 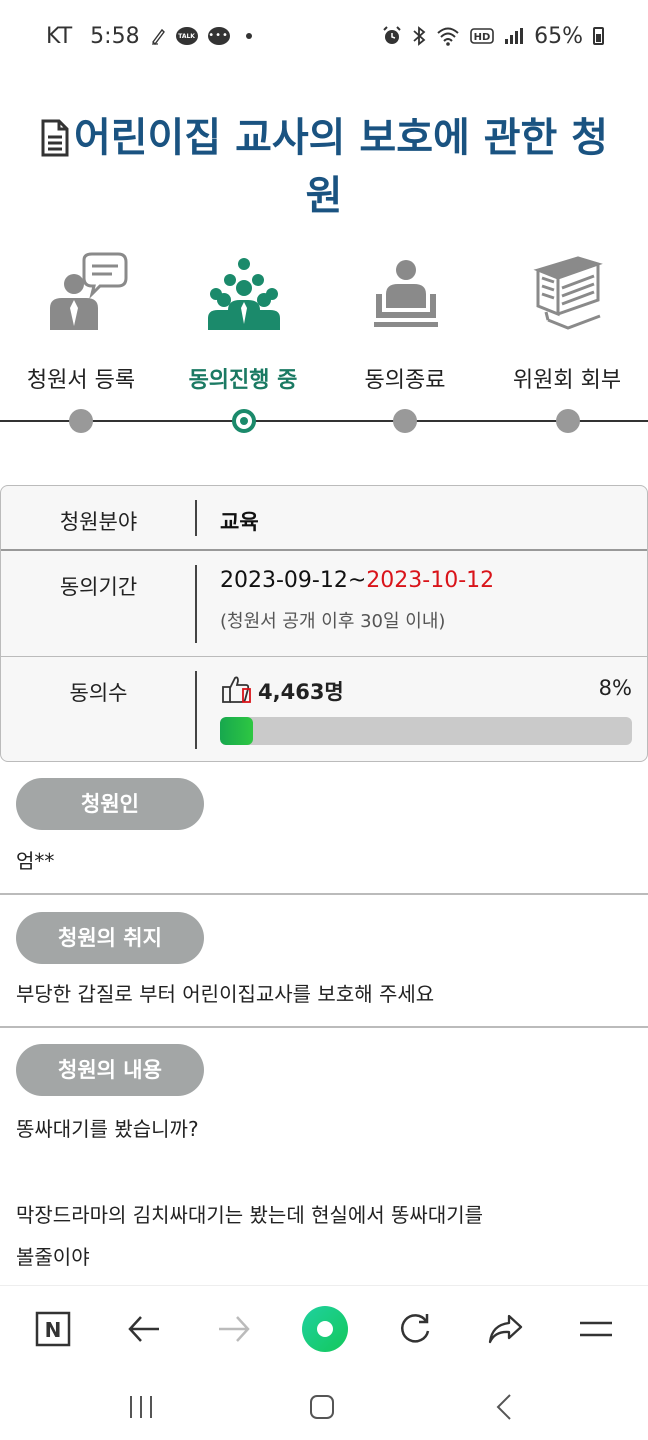 I want to click on carrier-label: KT, so click(x=59, y=36).